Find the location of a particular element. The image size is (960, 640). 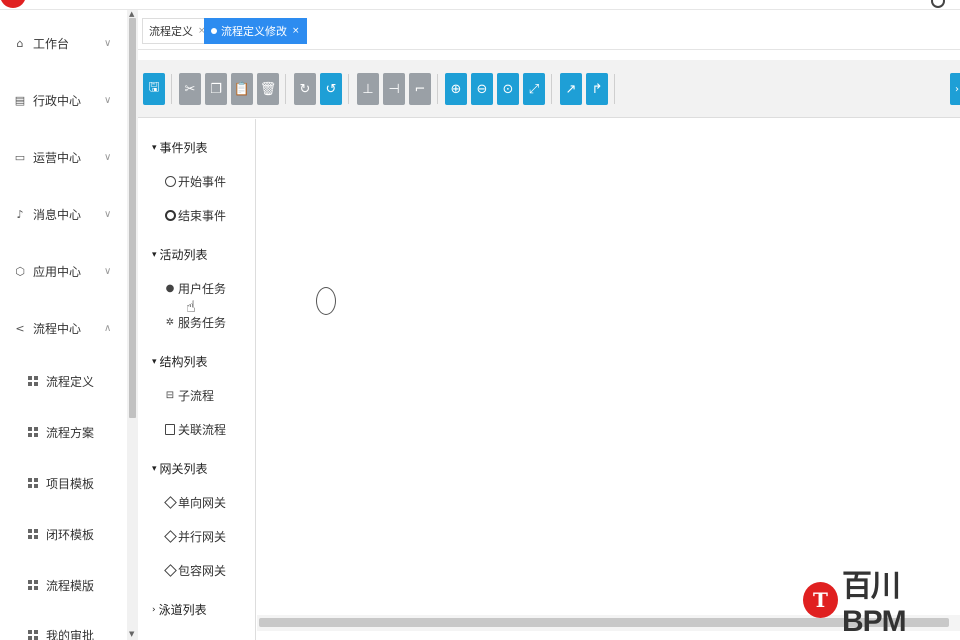

palette-section-swimlanes: › 泳道列表 is located at coordinates (179, 609).